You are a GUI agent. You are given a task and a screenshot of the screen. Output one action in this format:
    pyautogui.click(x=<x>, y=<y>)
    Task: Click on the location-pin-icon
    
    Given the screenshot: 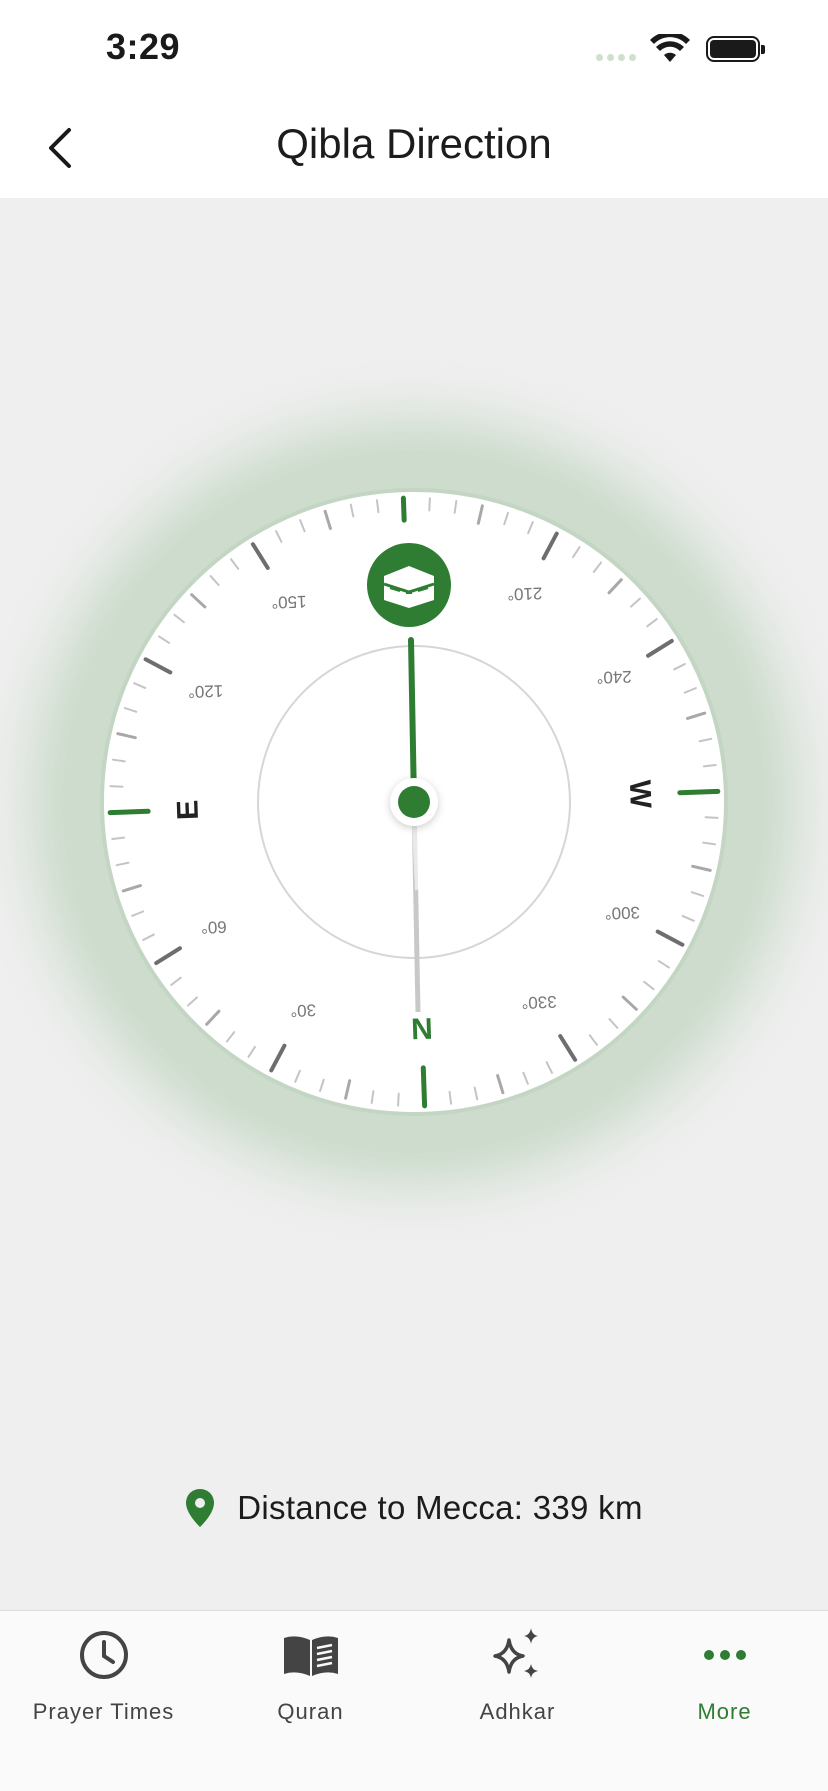 What is the action you would take?
    pyautogui.click(x=200, y=1508)
    